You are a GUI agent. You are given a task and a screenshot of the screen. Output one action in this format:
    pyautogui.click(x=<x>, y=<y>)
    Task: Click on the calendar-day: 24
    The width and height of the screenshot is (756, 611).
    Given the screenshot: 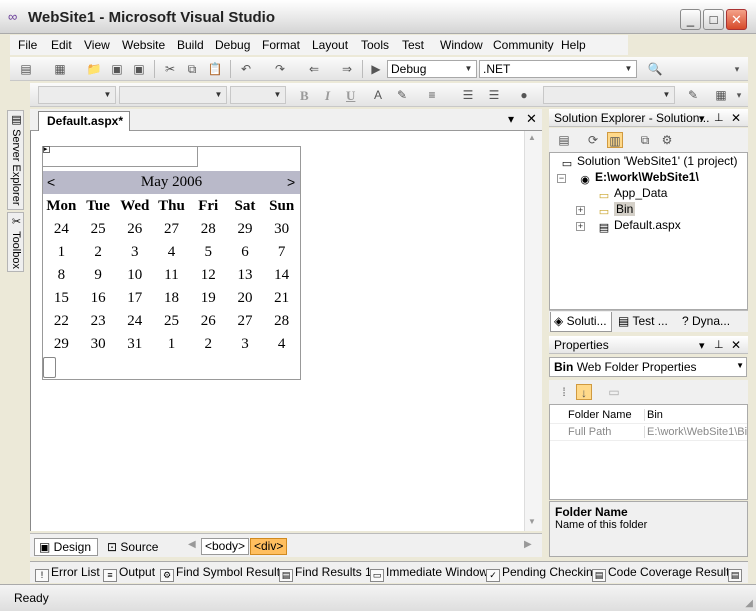 What is the action you would take?
    pyautogui.click(x=61, y=229)
    